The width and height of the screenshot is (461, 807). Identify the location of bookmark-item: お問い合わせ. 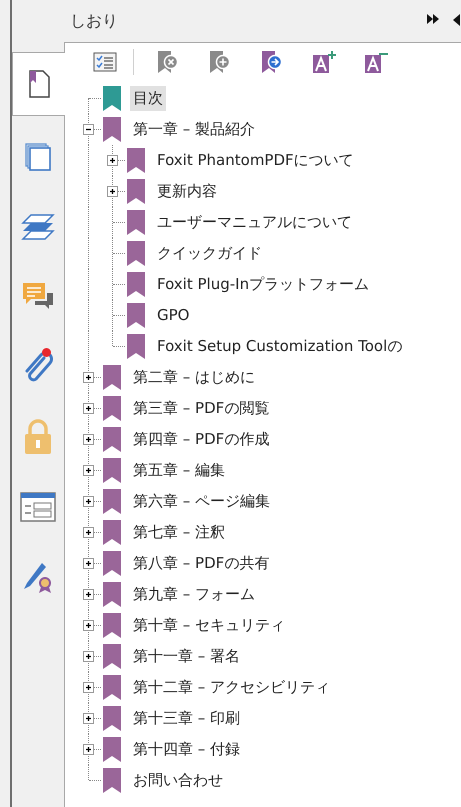
(178, 780).